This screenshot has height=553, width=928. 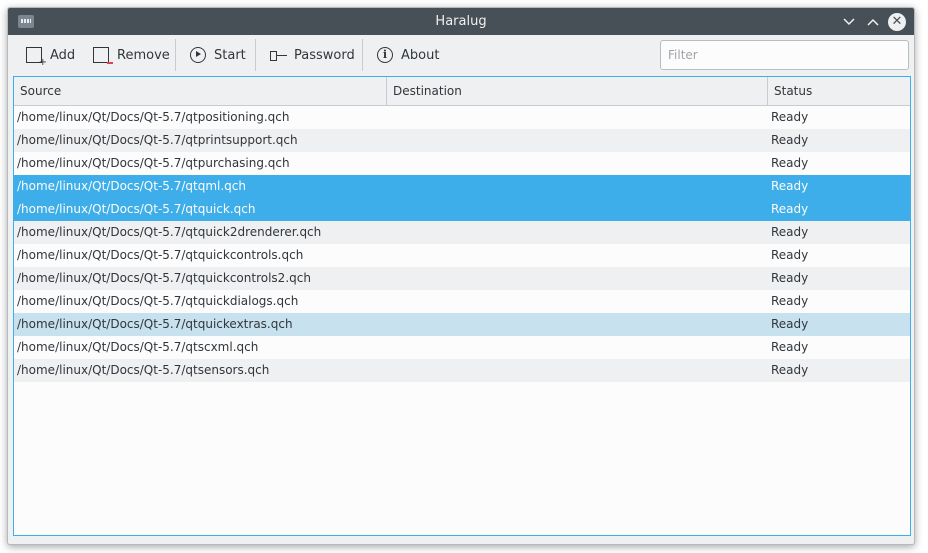 I want to click on remove-document-icon, so click(x=103, y=55).